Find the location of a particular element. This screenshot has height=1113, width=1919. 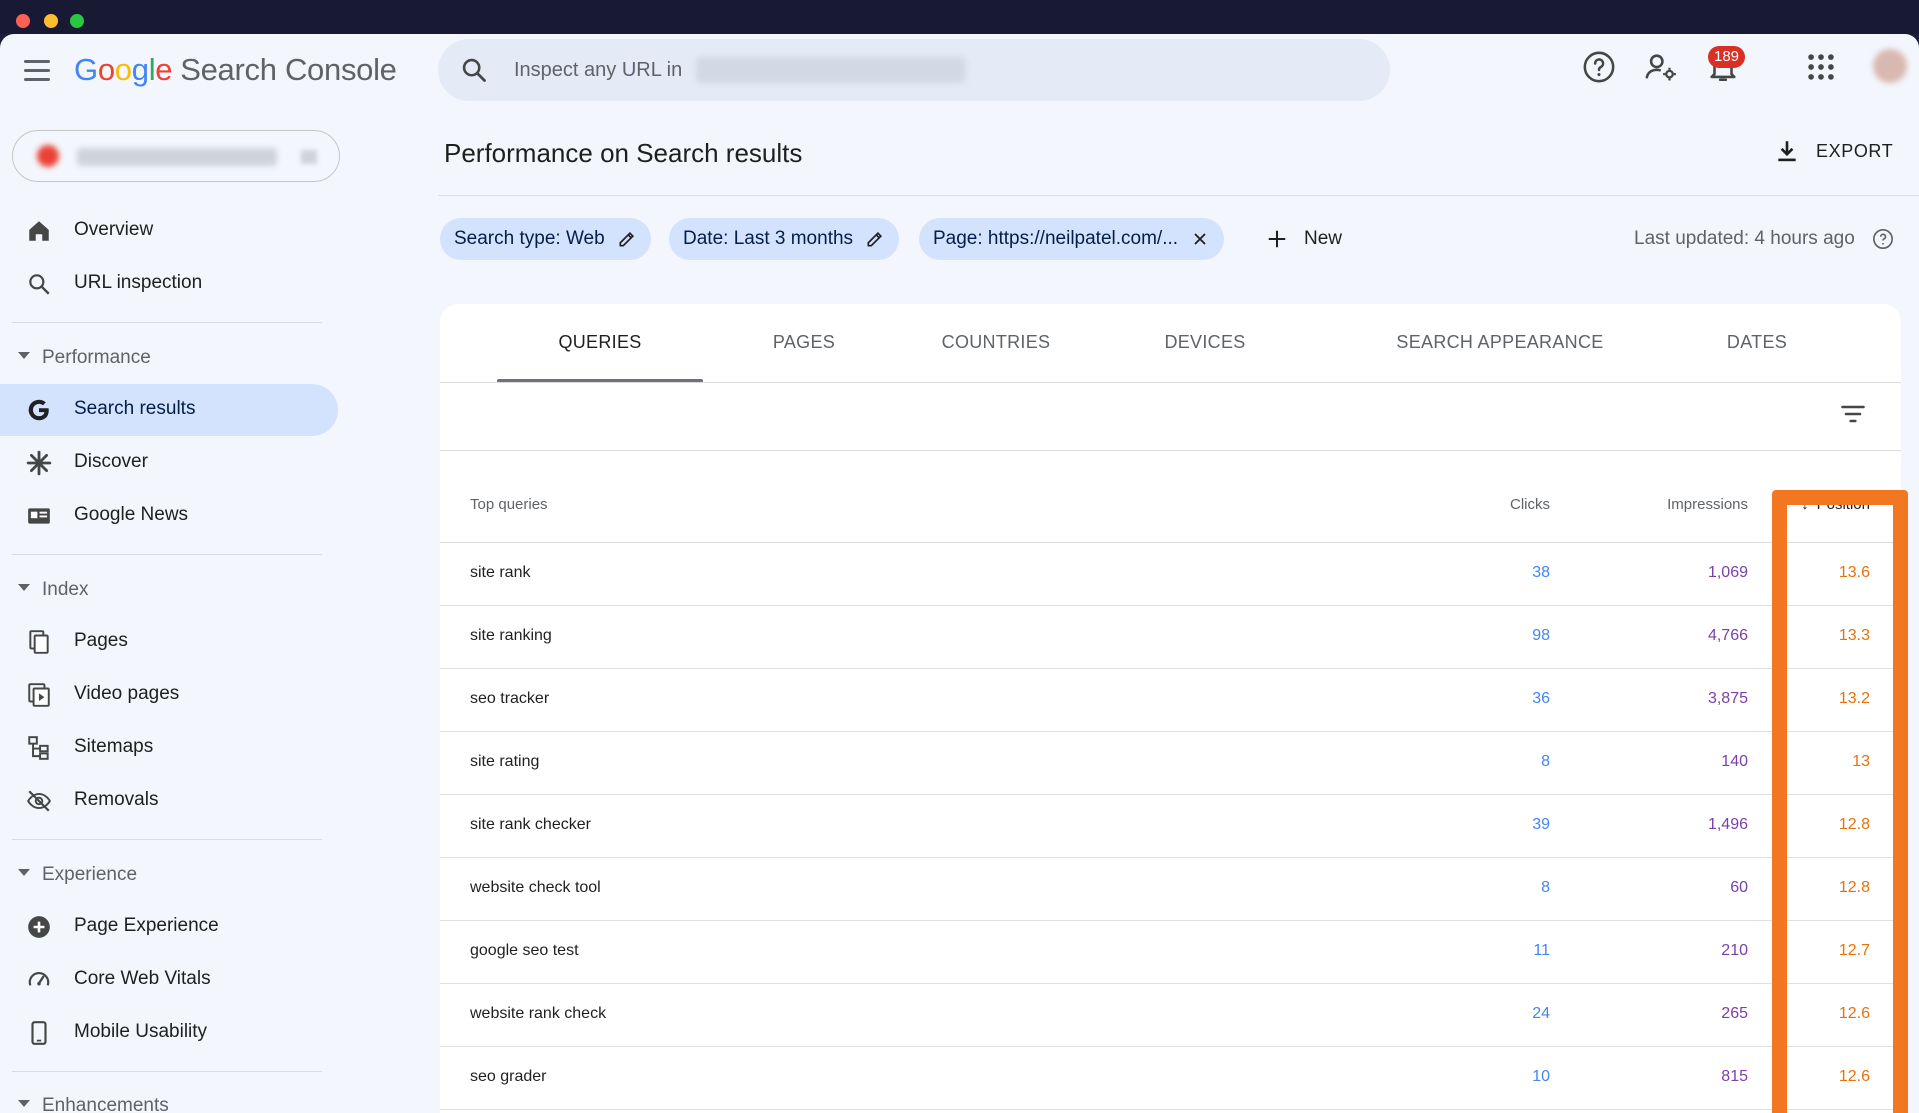

sidebar-section-index: Index is located at coordinates (169, 590).